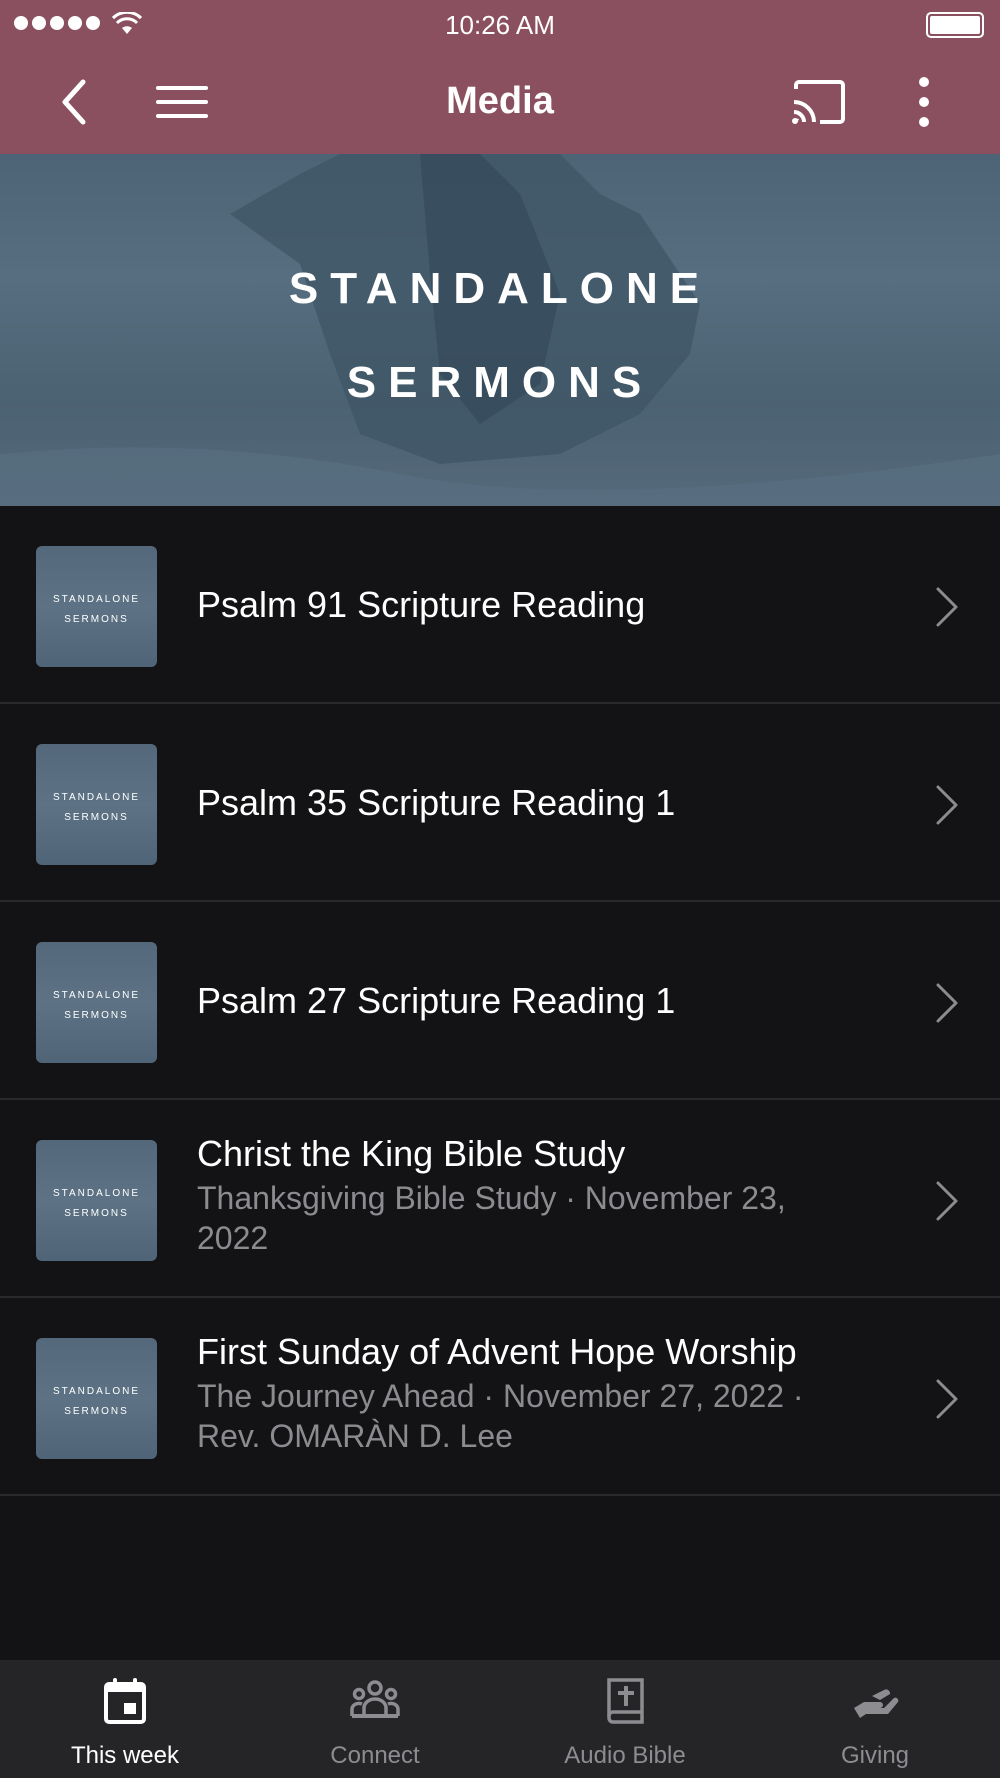  I want to click on status-time: 10:26 AM, so click(500, 25).